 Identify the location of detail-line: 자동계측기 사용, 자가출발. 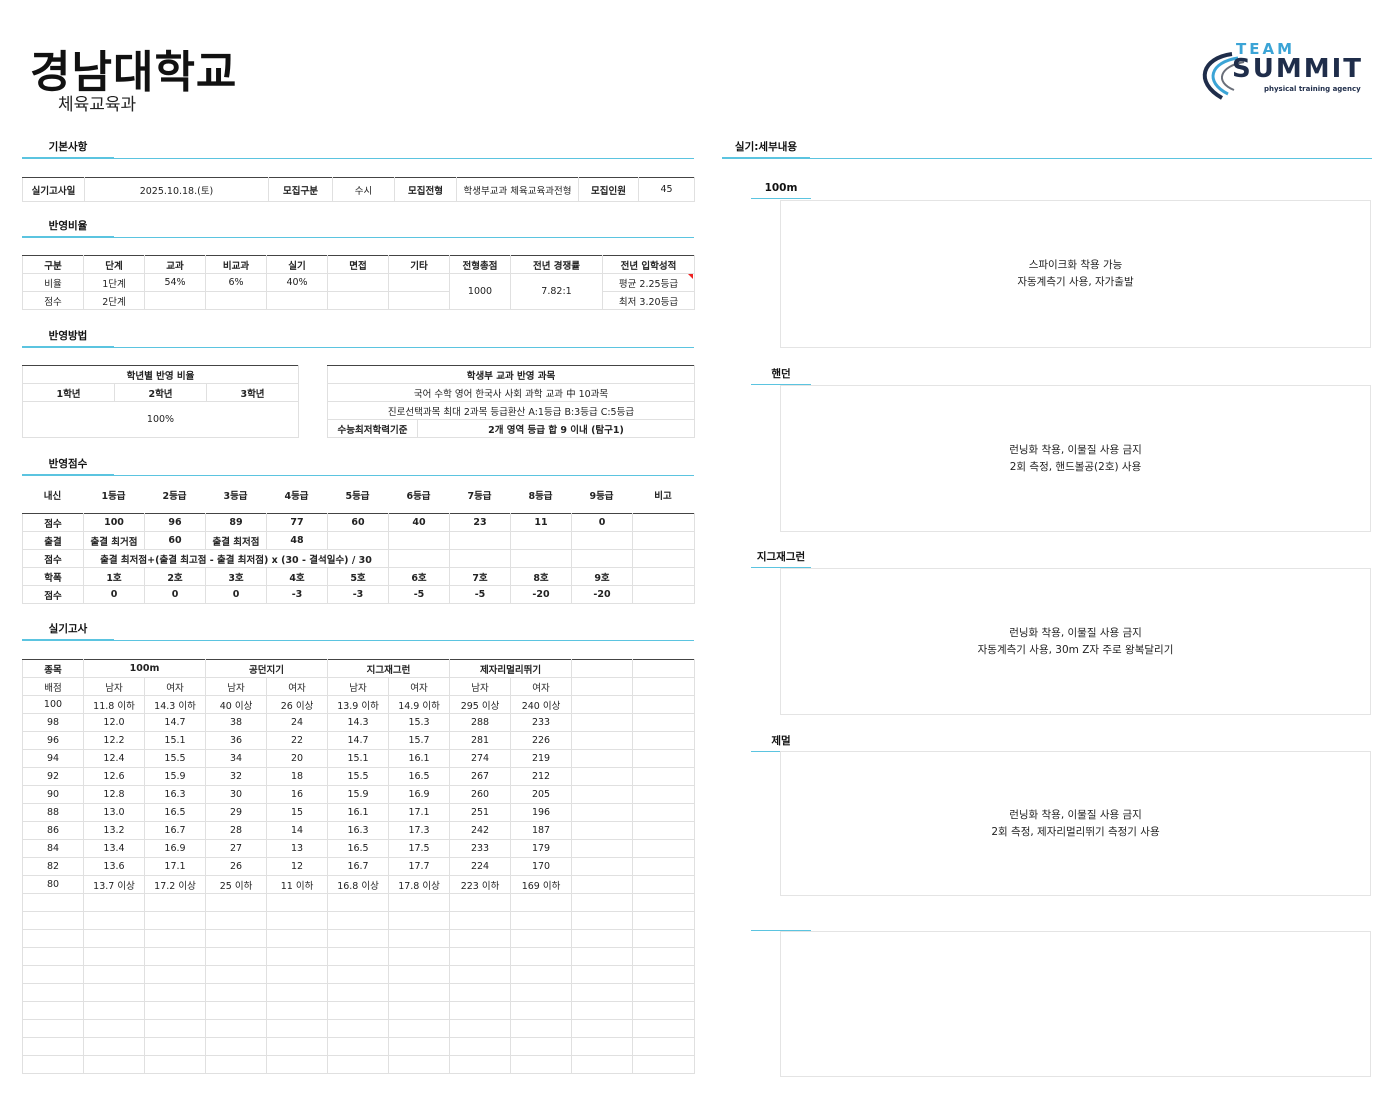
(1075, 282).